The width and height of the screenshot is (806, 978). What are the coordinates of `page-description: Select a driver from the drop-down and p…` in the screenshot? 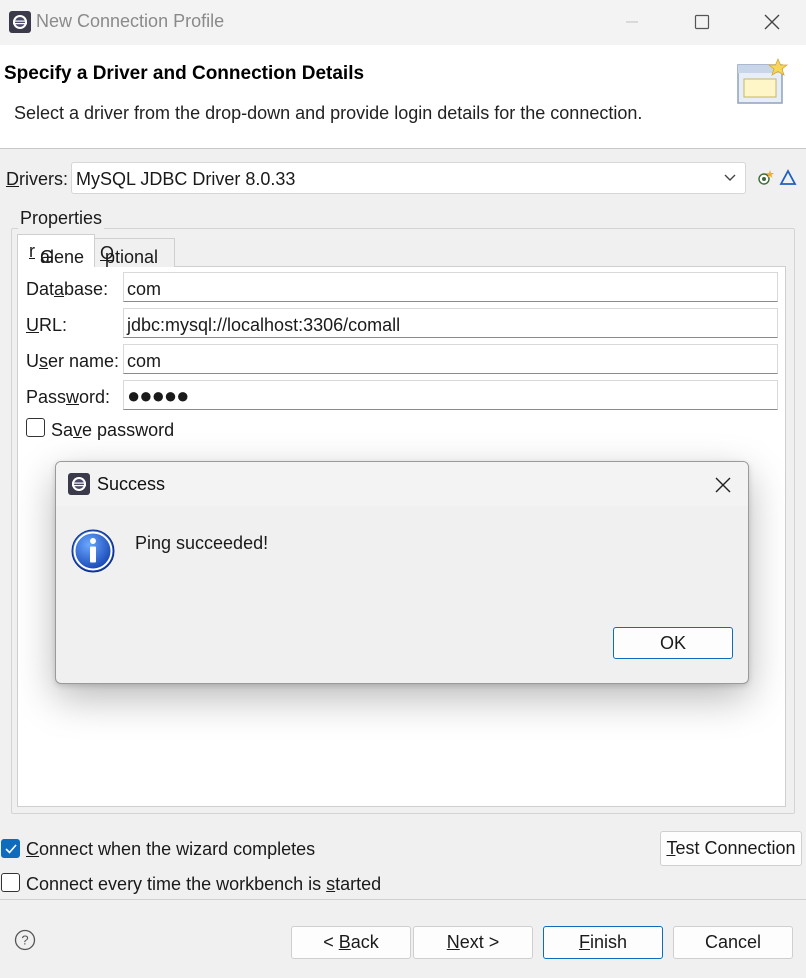 It's located at (328, 113).